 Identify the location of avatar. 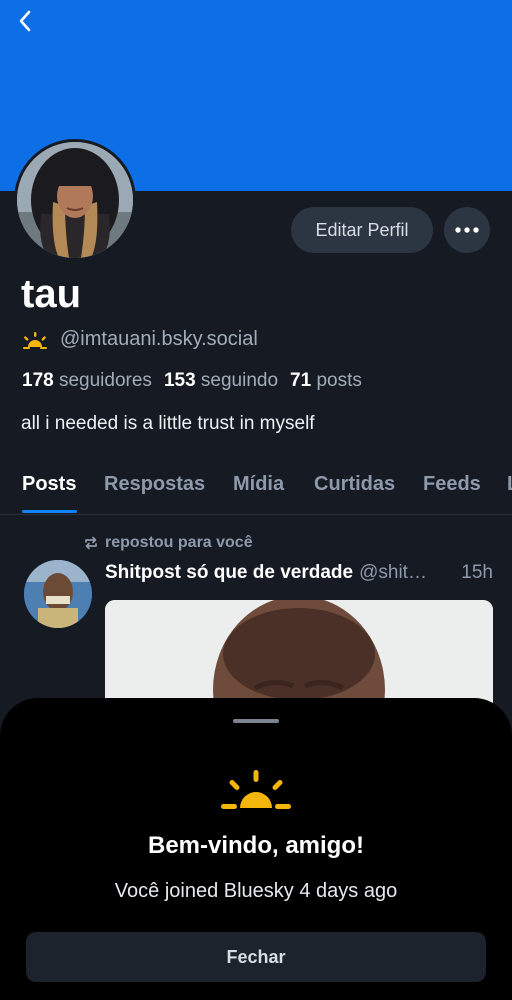
(75, 200).